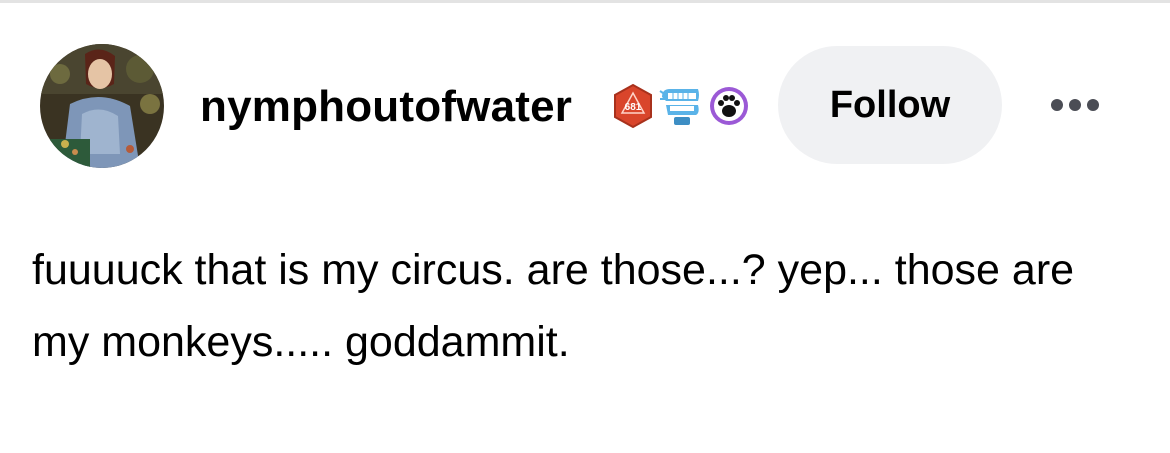 Image resolution: width=1170 pixels, height=453 pixels. I want to click on follow-button: Follow, so click(890, 105).